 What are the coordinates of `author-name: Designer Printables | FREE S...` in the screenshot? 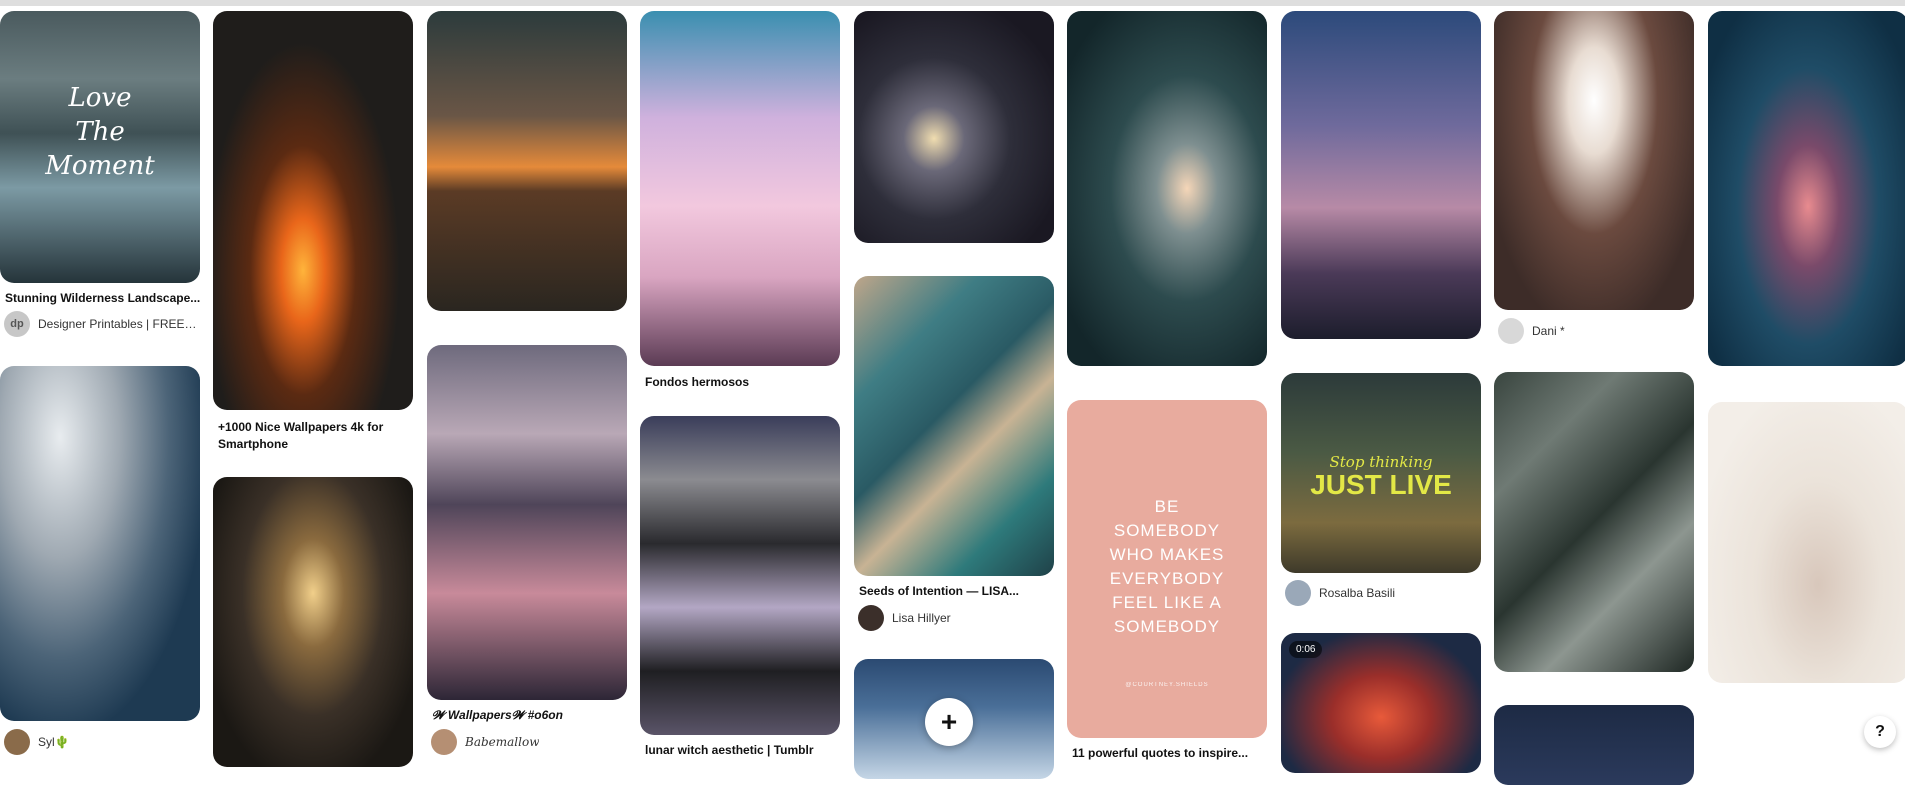 It's located at (118, 324).